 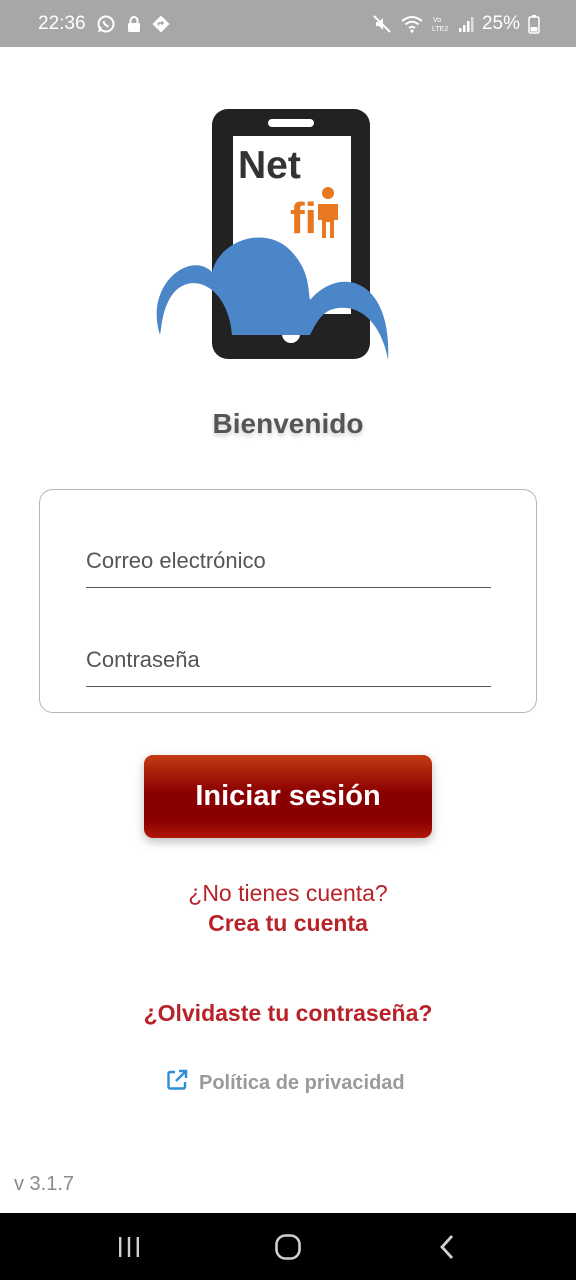 What do you see at coordinates (134, 24) in the screenshot?
I see `lock-icon` at bounding box center [134, 24].